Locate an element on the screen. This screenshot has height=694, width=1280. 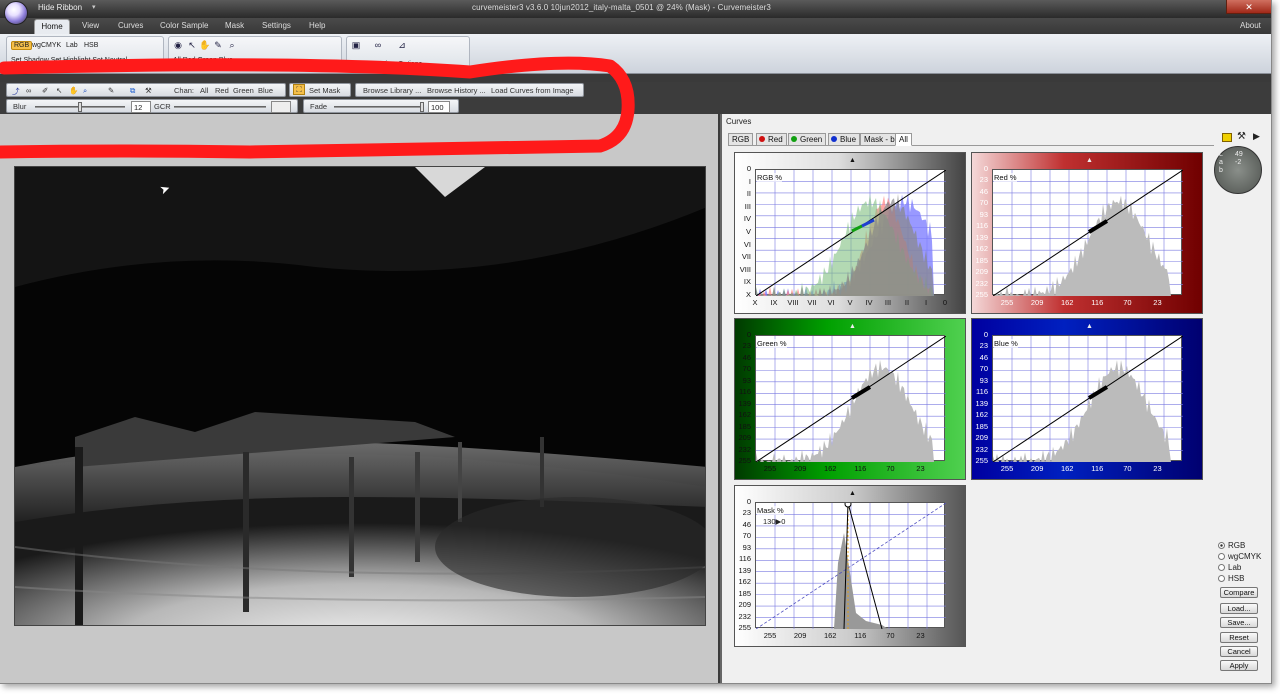
x-tick-label: 116 is located at coordinates (860, 468).